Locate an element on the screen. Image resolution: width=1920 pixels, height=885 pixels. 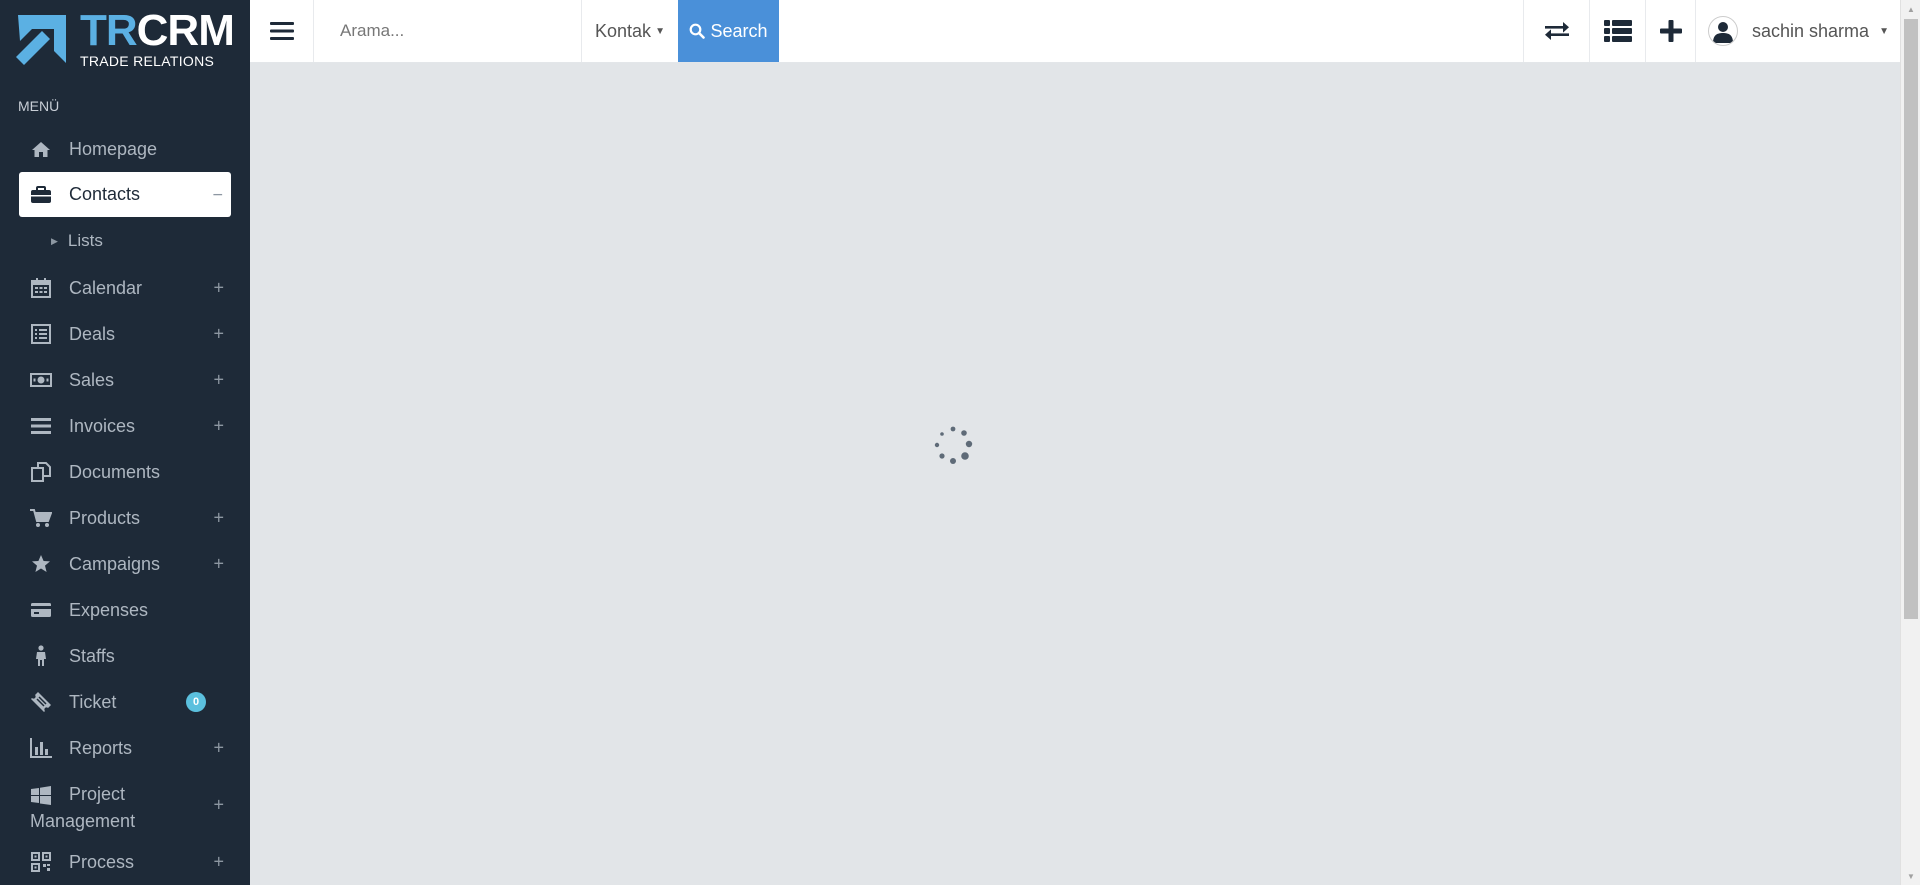
sidebar-item-label: Reports is located at coordinates (101, 747).